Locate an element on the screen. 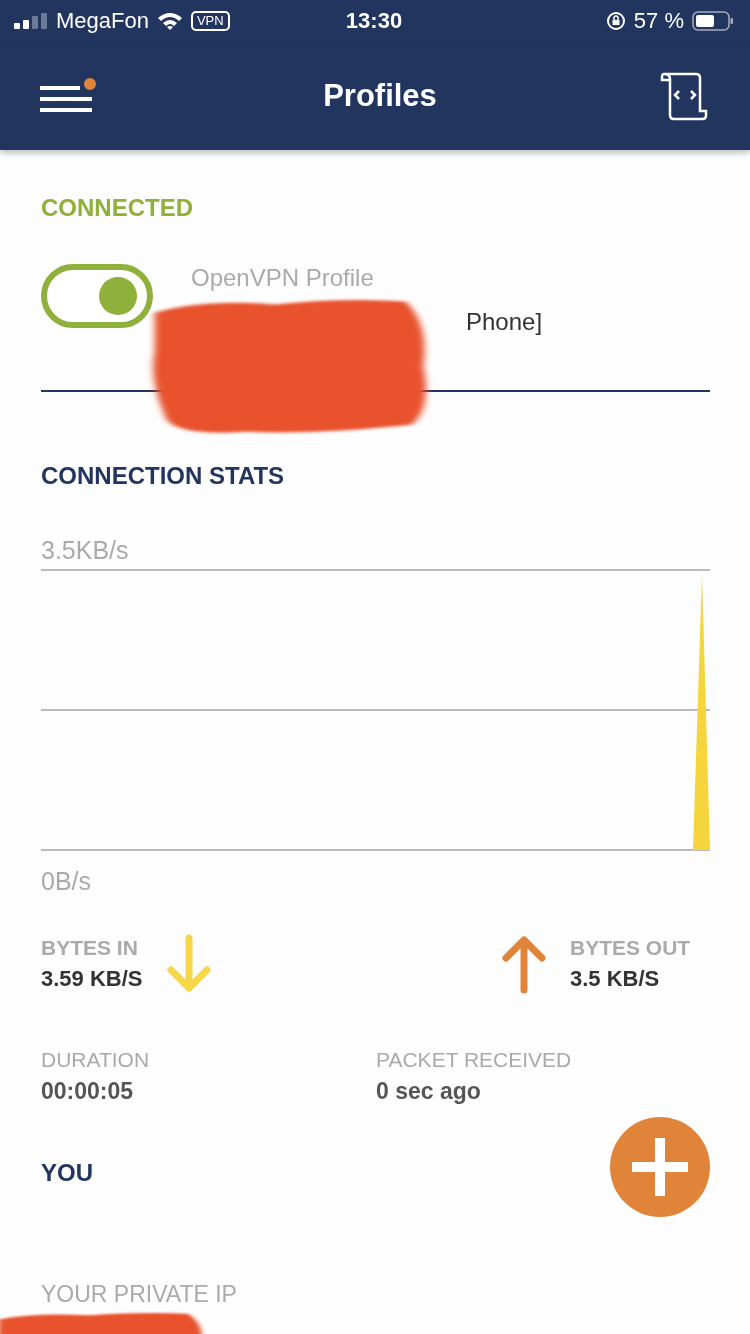  down-arrow-icon is located at coordinates (188, 964).